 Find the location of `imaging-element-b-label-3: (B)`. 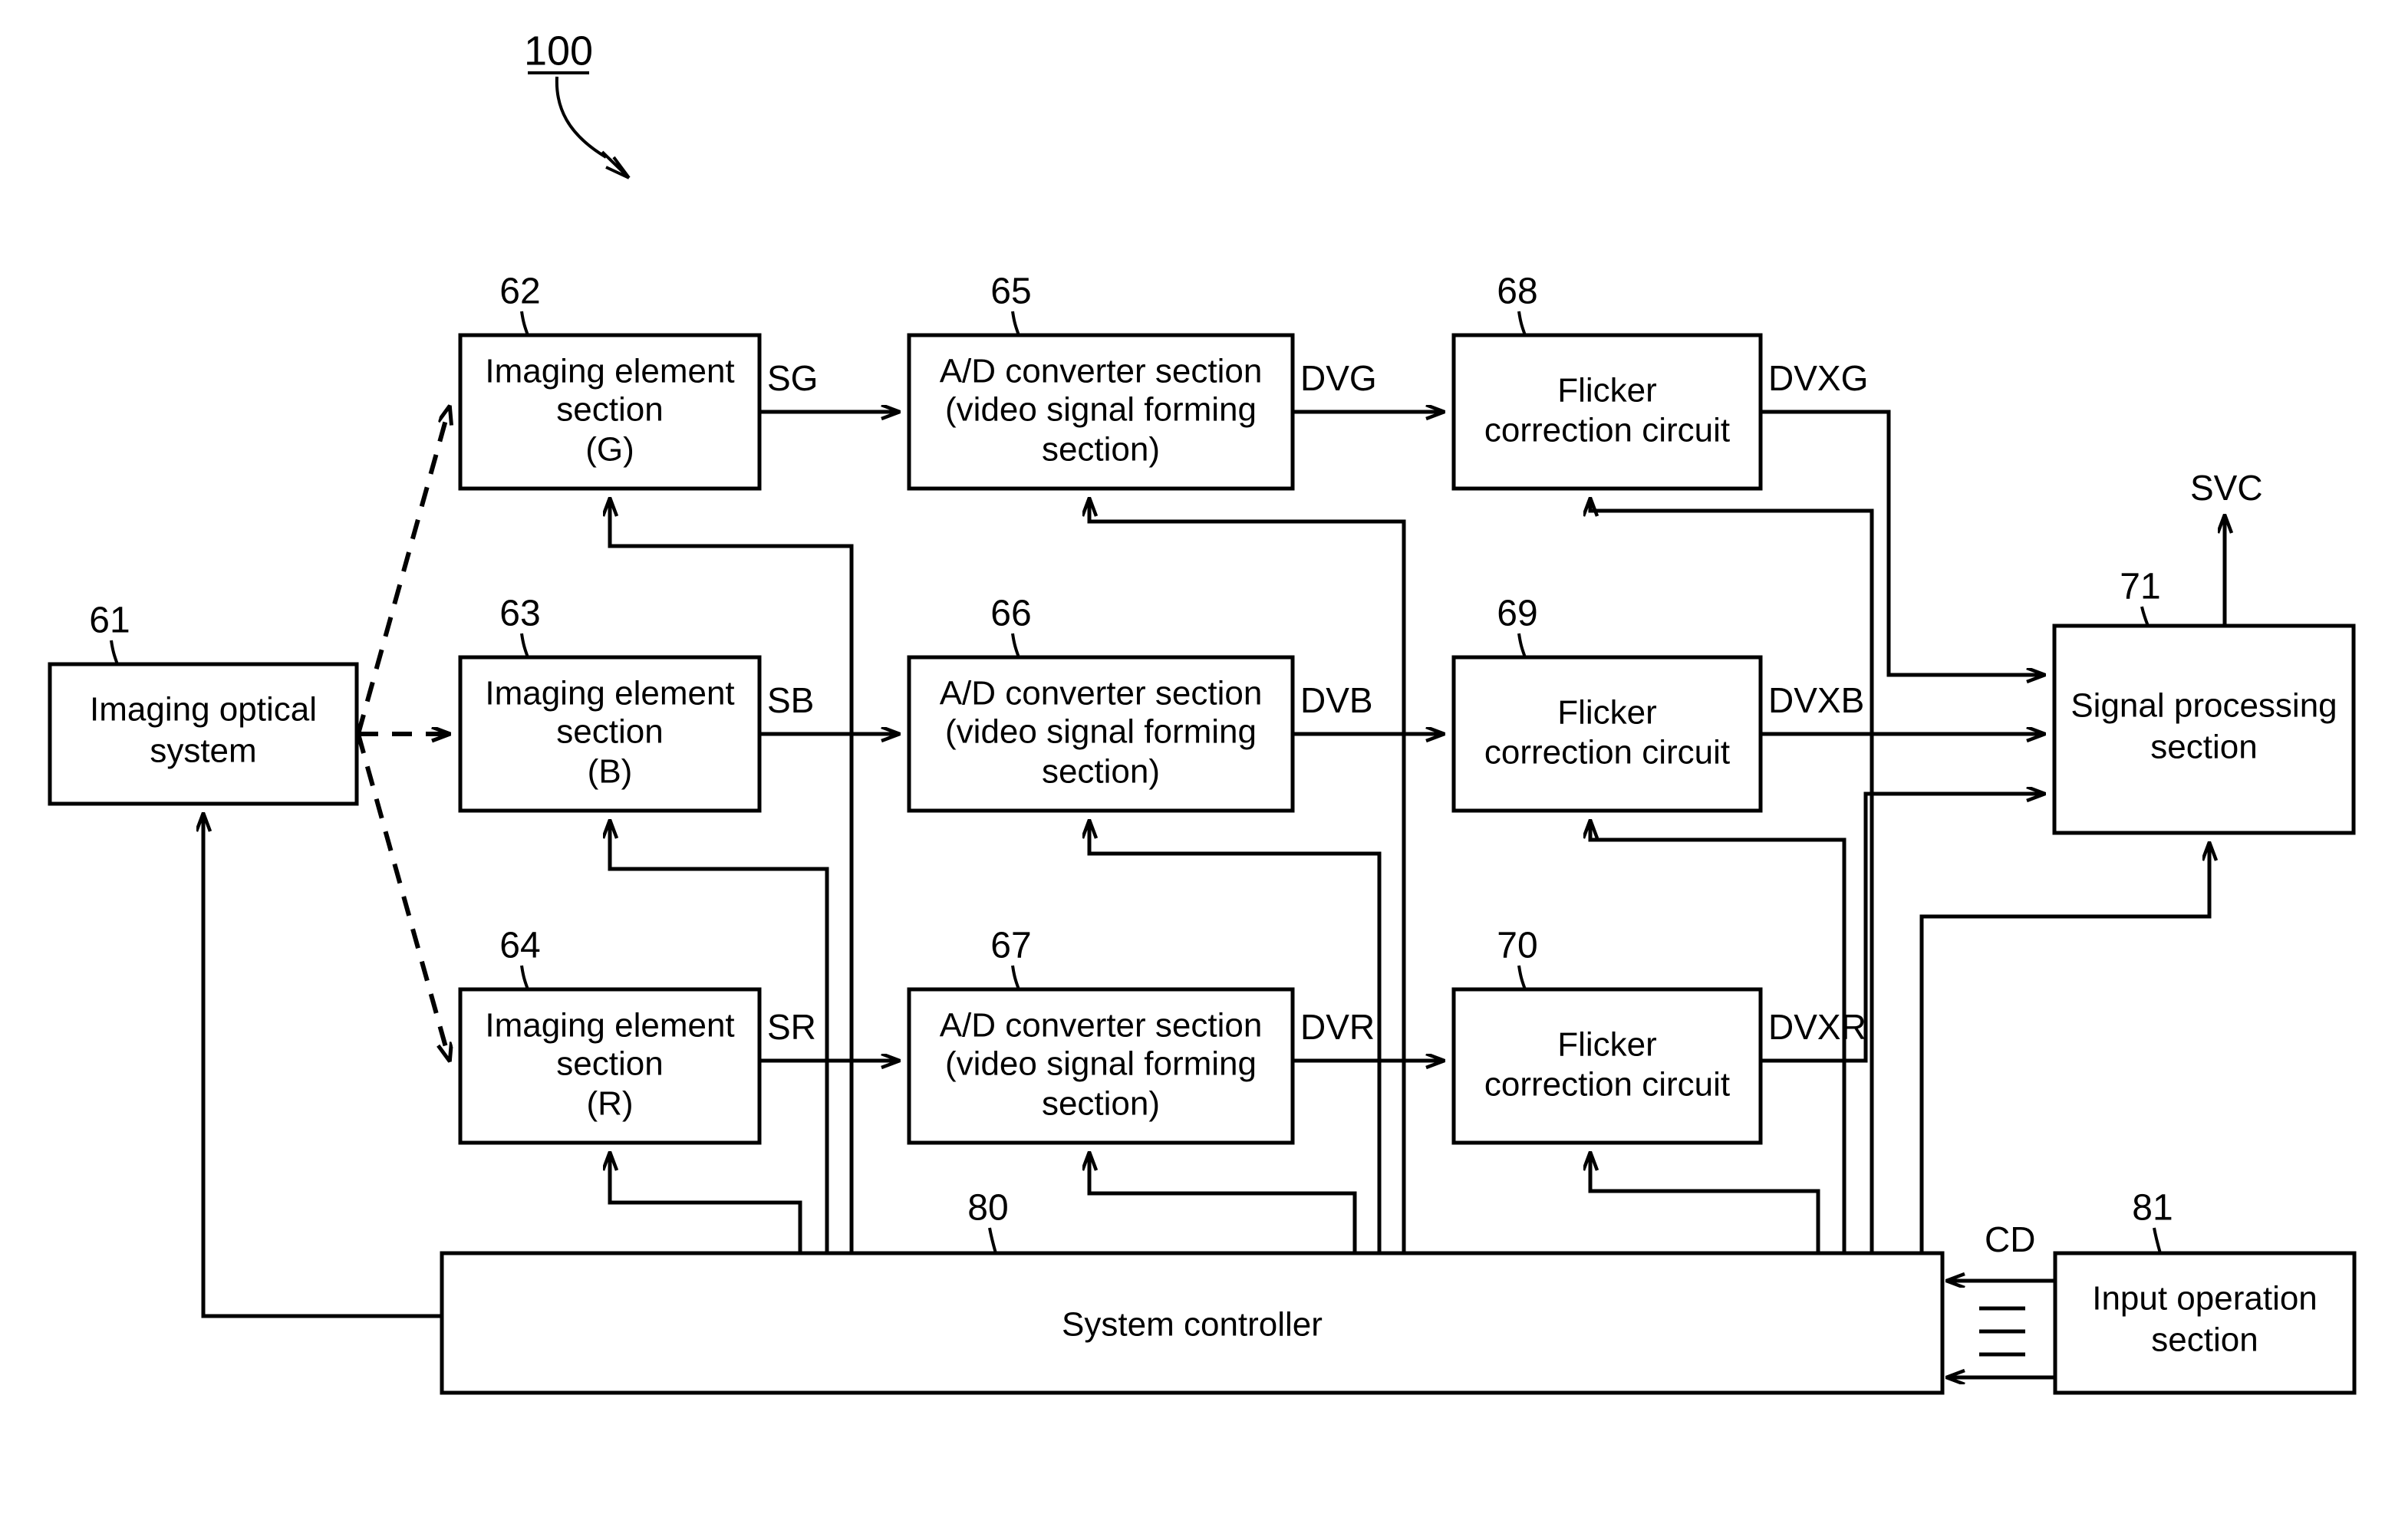

imaging-element-b-label-3: (B) is located at coordinates (610, 772).